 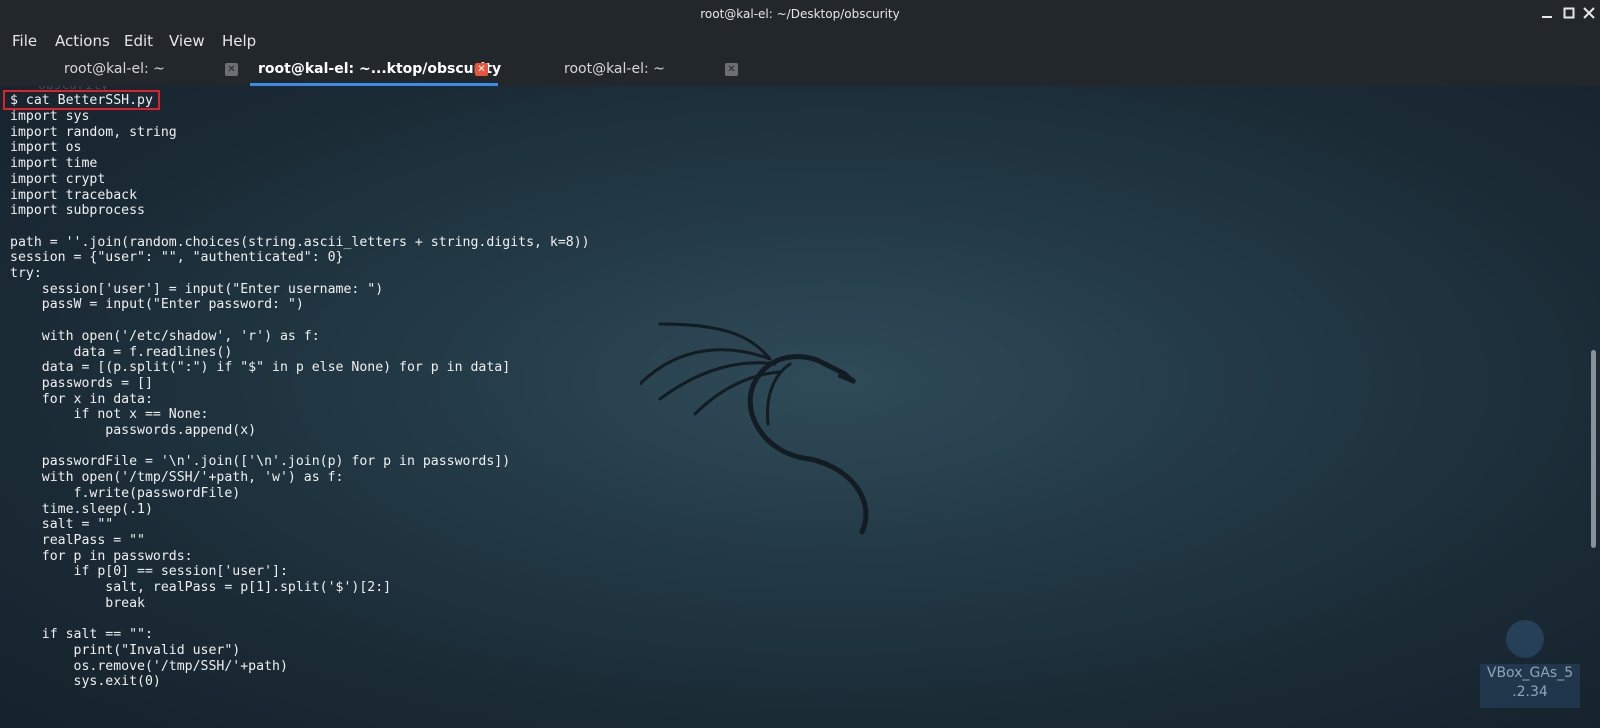 What do you see at coordinates (201, 588) in the screenshot?
I see `code-line: salt, realPass = p[1].split('$')[2:]` at bounding box center [201, 588].